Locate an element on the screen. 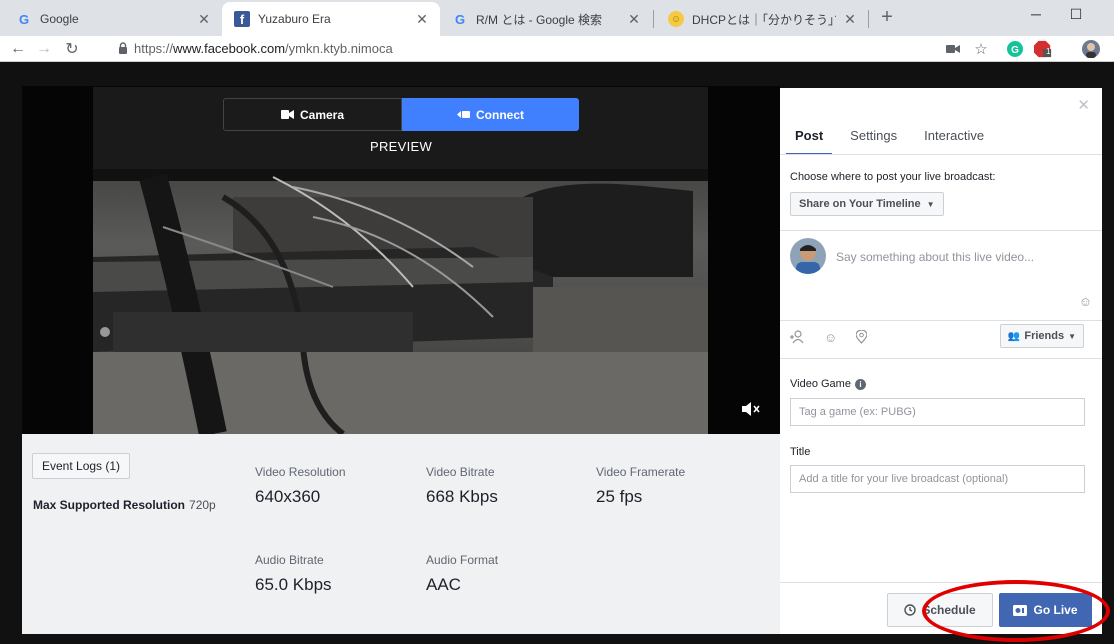 The width and height of the screenshot is (1114, 644). stat-label: Audio Format is located at coordinates (462, 560).